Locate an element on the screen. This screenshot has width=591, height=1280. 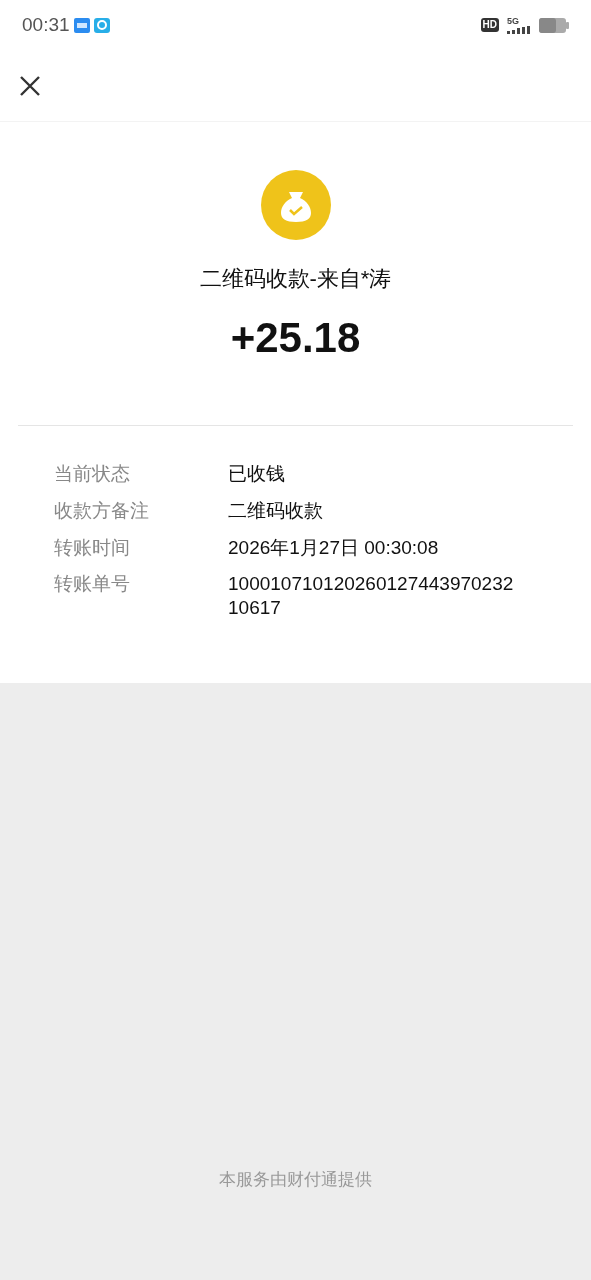
close-button is located at coordinates (30, 85).